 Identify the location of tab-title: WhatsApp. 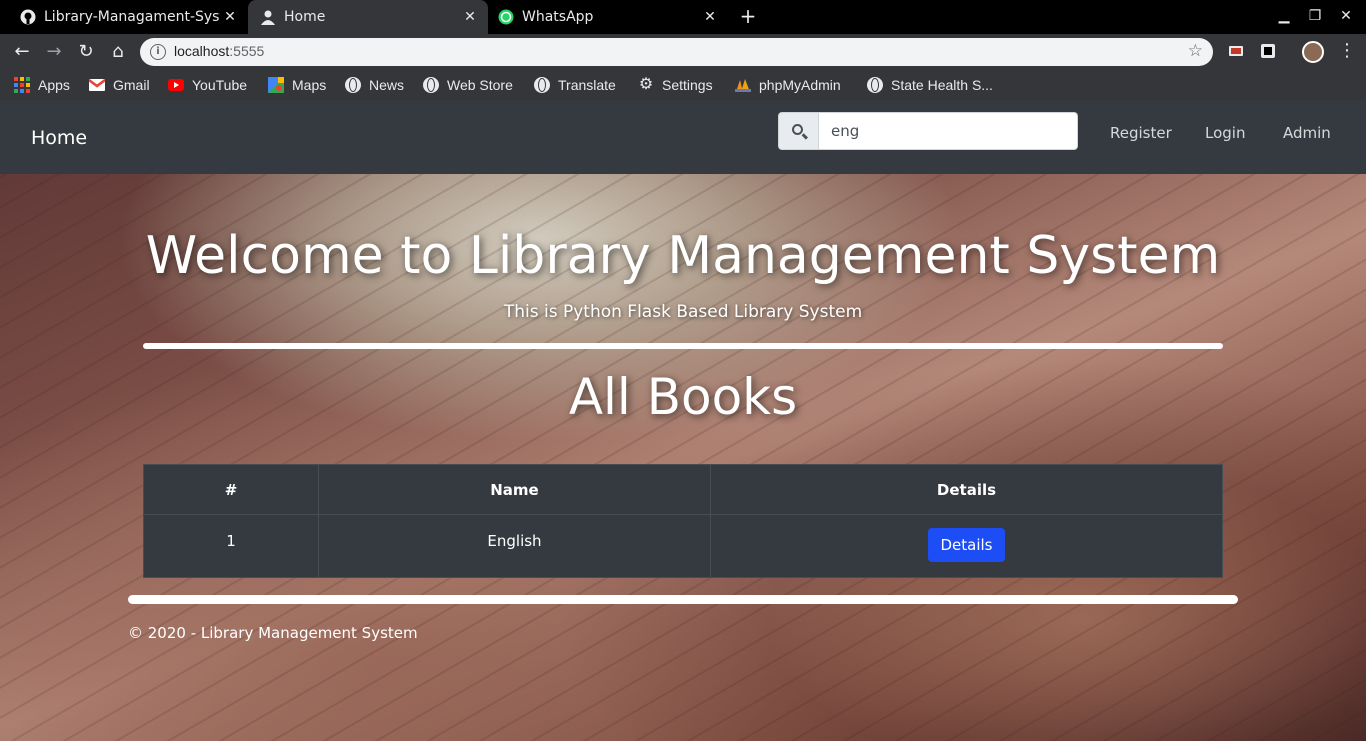
(558, 17).